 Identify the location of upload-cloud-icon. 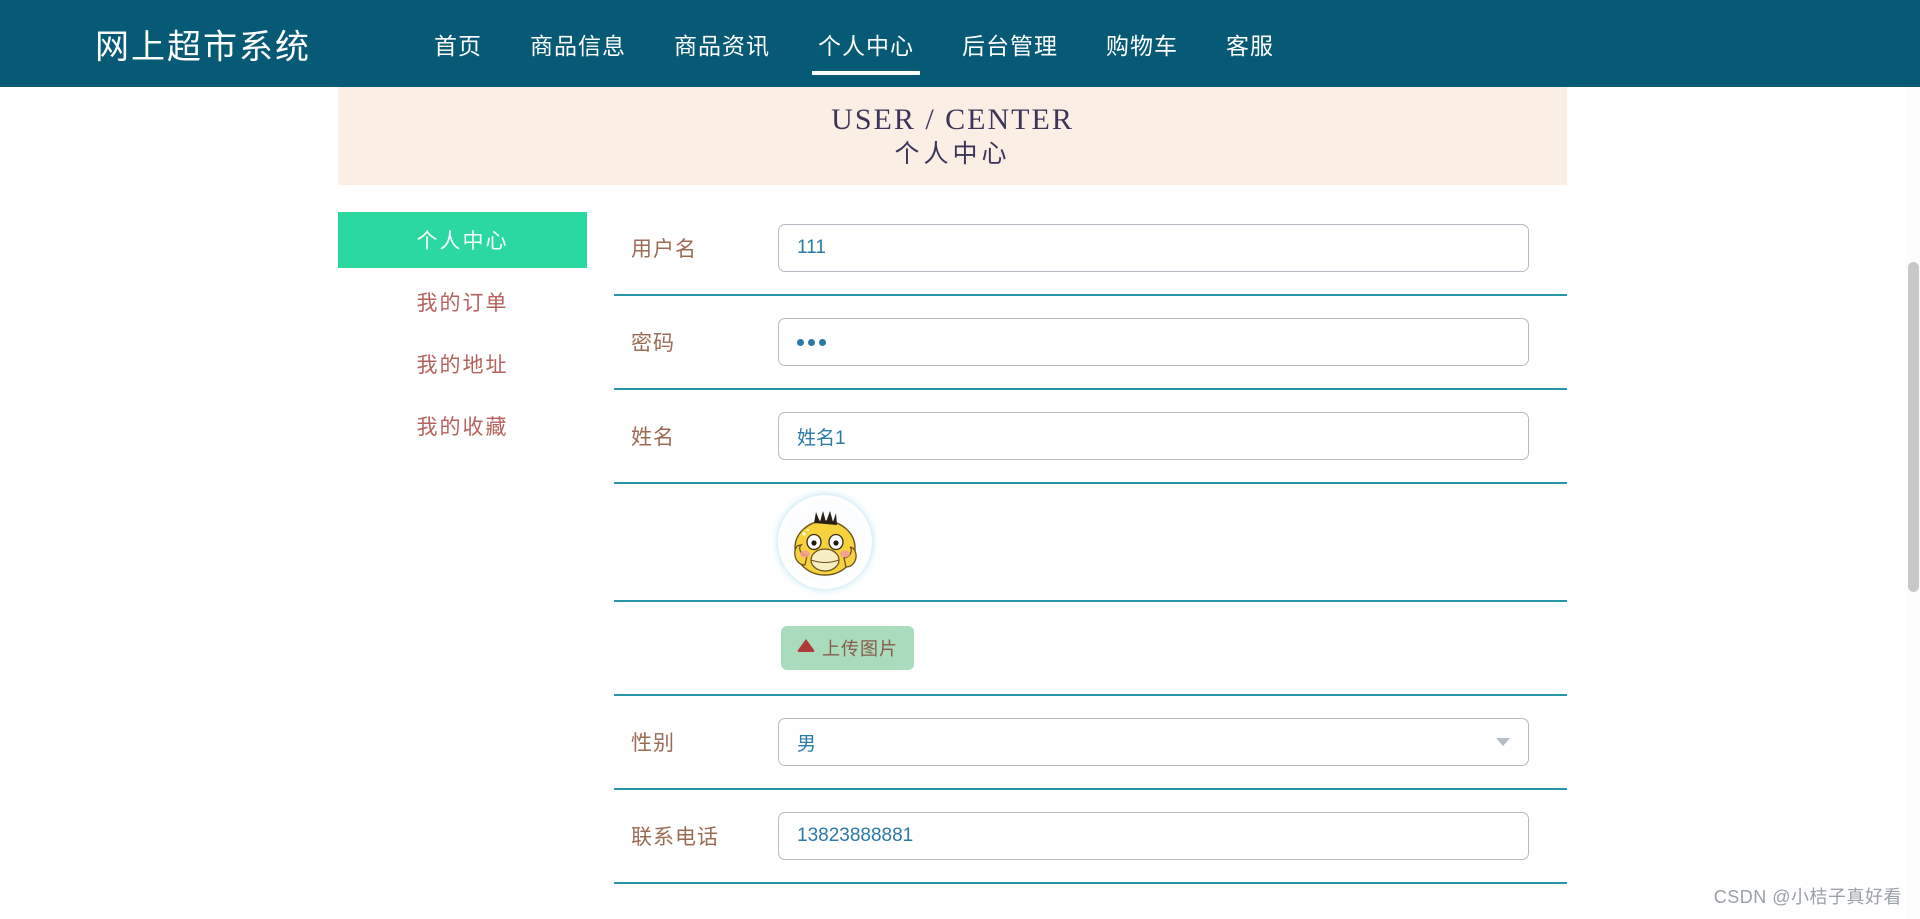
(806, 648).